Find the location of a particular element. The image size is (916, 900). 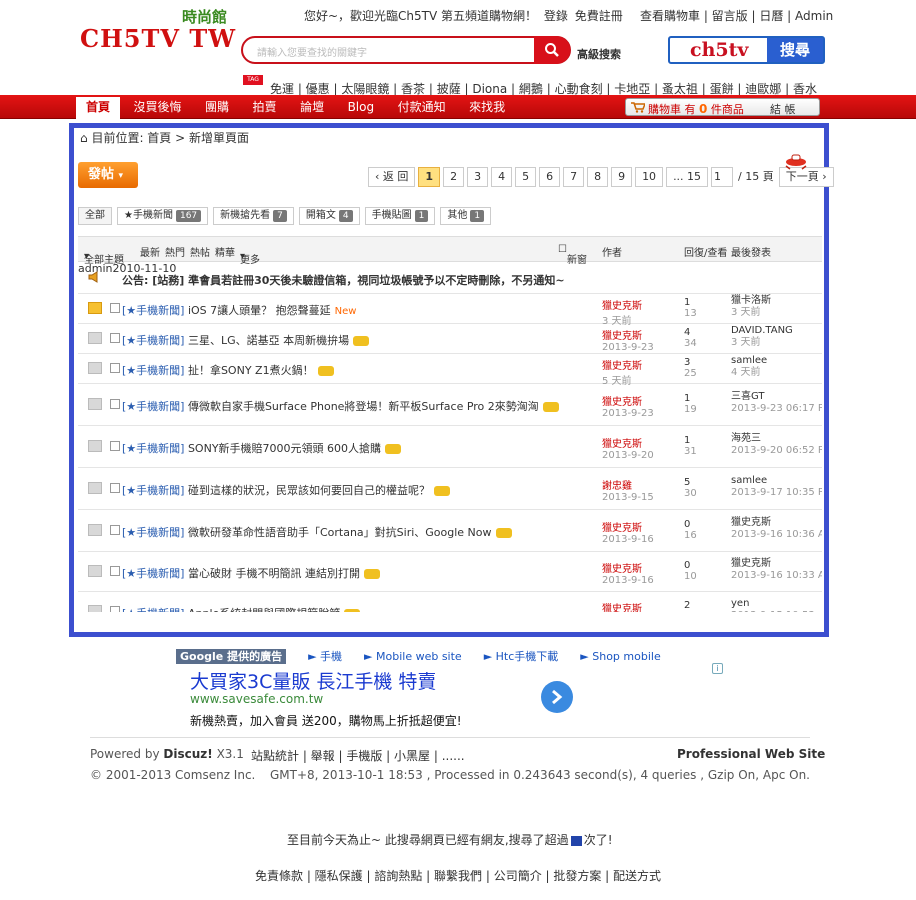

thread-title: [★手機新聞] 扯！拿SONY Z1煮火鍋！ is located at coordinates (228, 370).